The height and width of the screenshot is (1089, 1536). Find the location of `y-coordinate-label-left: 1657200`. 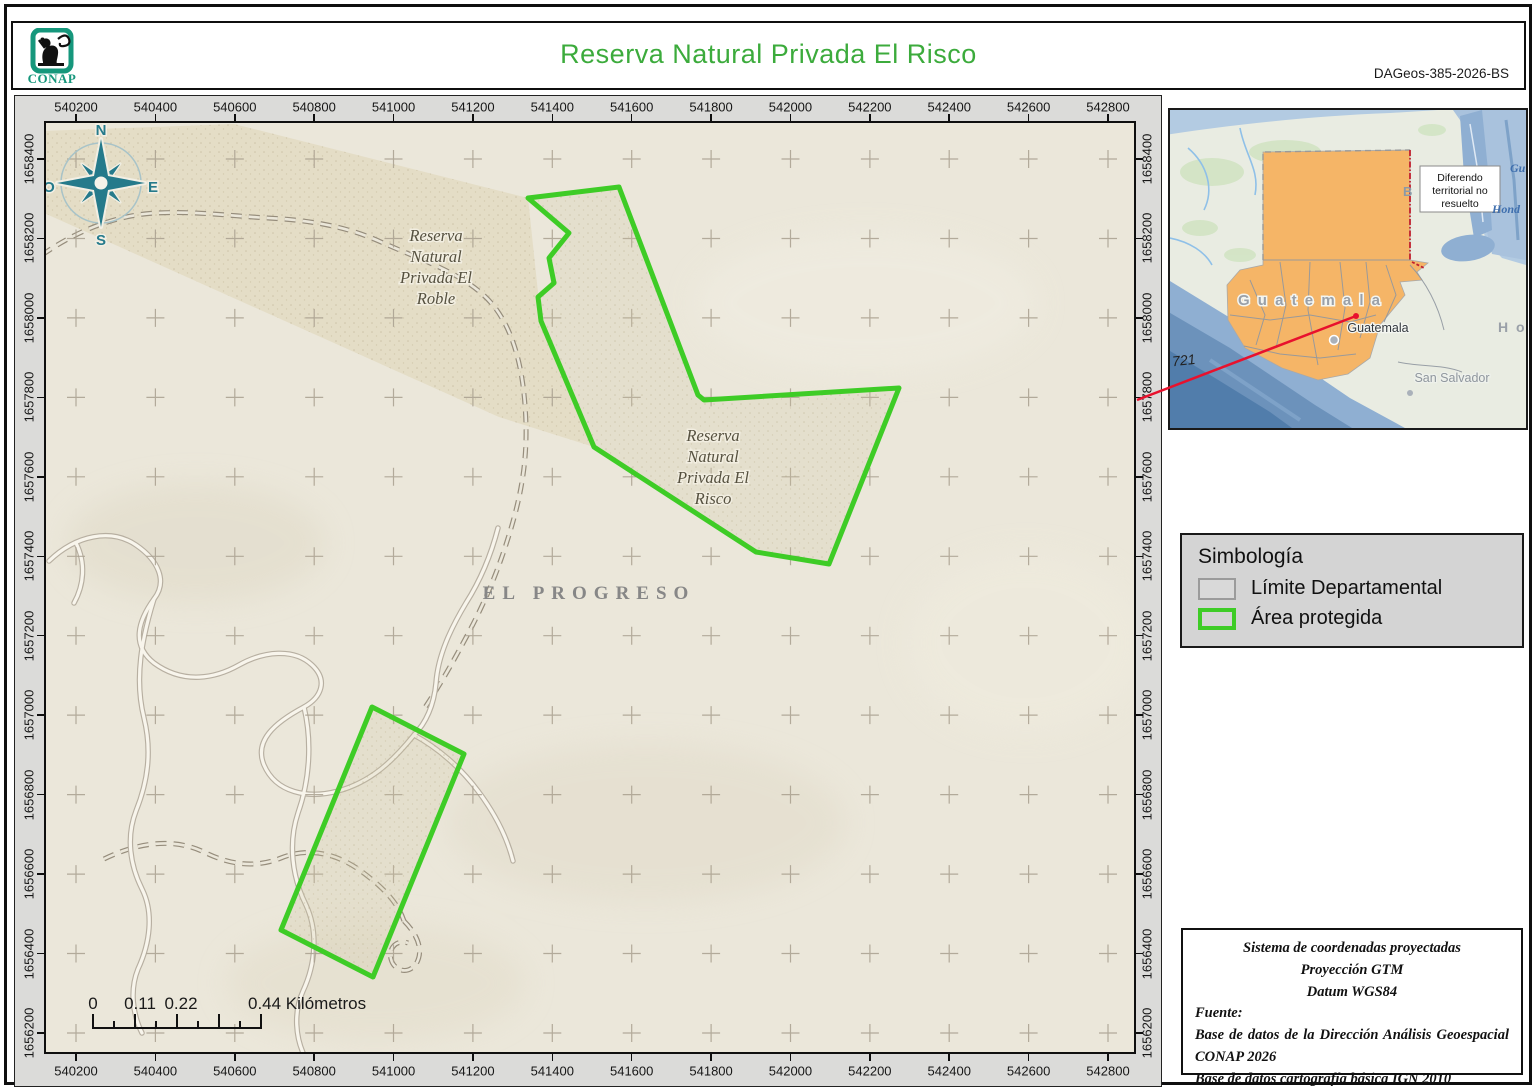

y-coordinate-label-left: 1657200 is located at coordinates (29, 635).